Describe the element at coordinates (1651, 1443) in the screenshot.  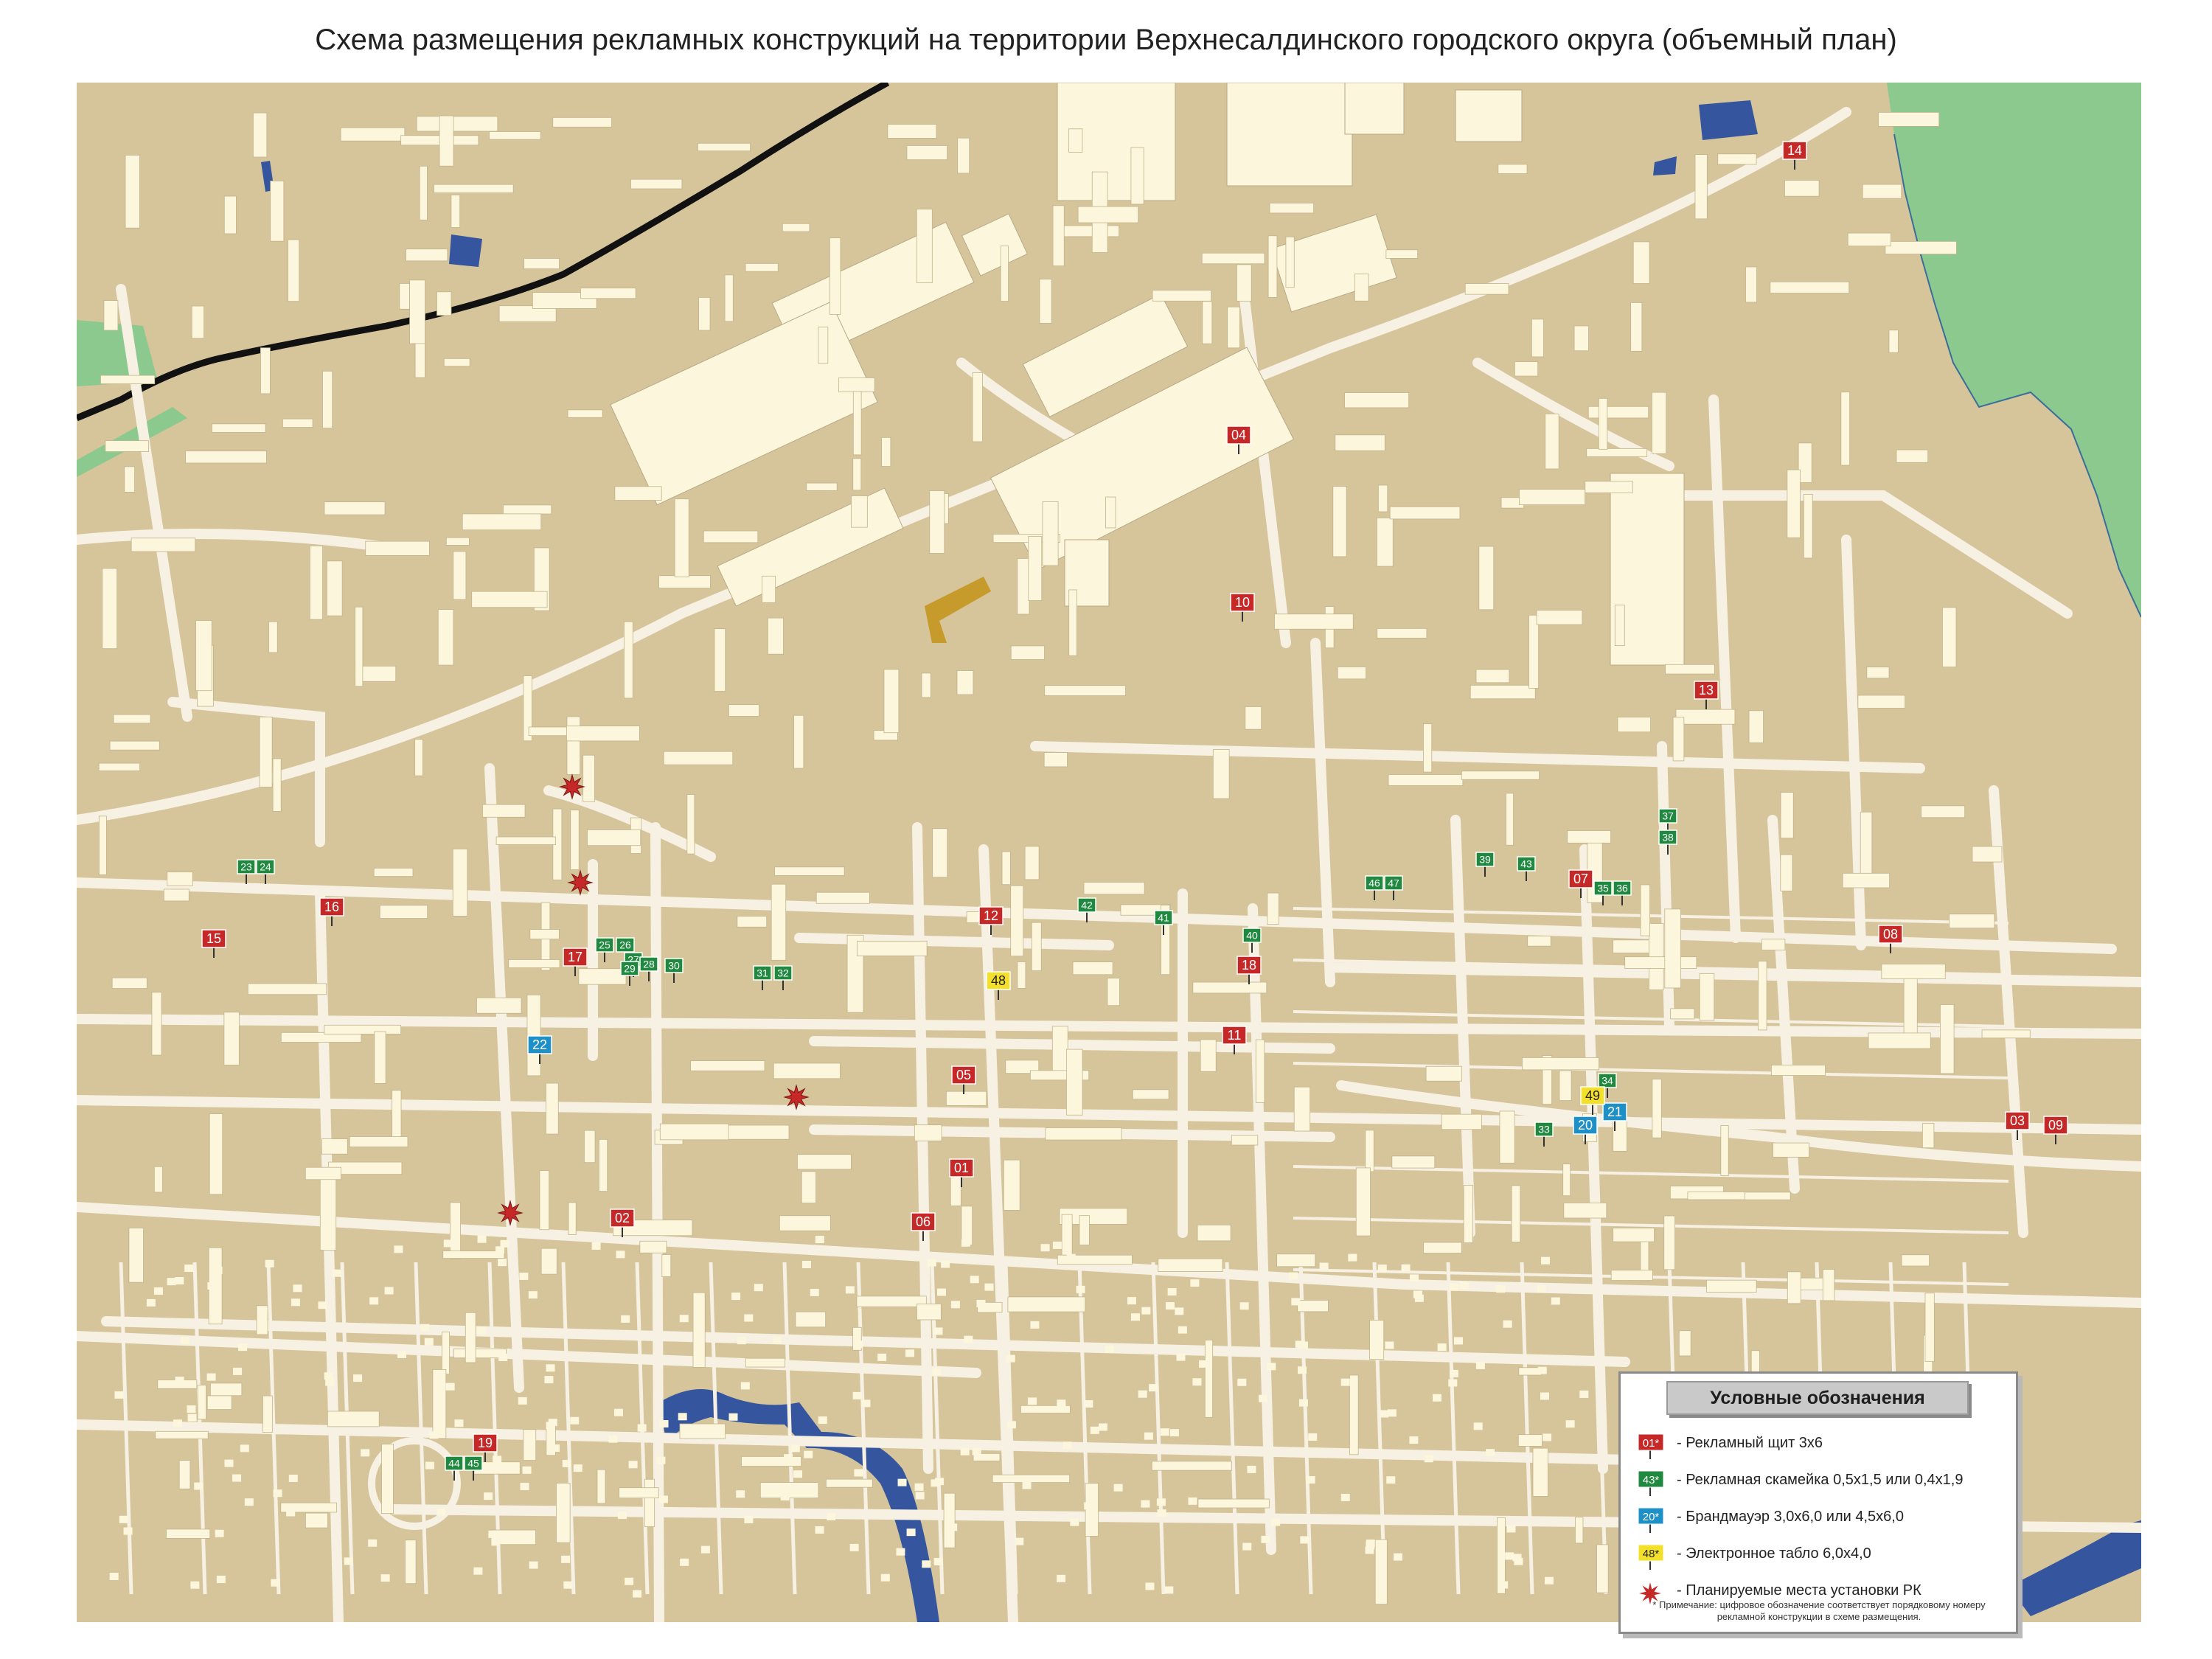
I see `legend-symbol-text: 01*` at that location.